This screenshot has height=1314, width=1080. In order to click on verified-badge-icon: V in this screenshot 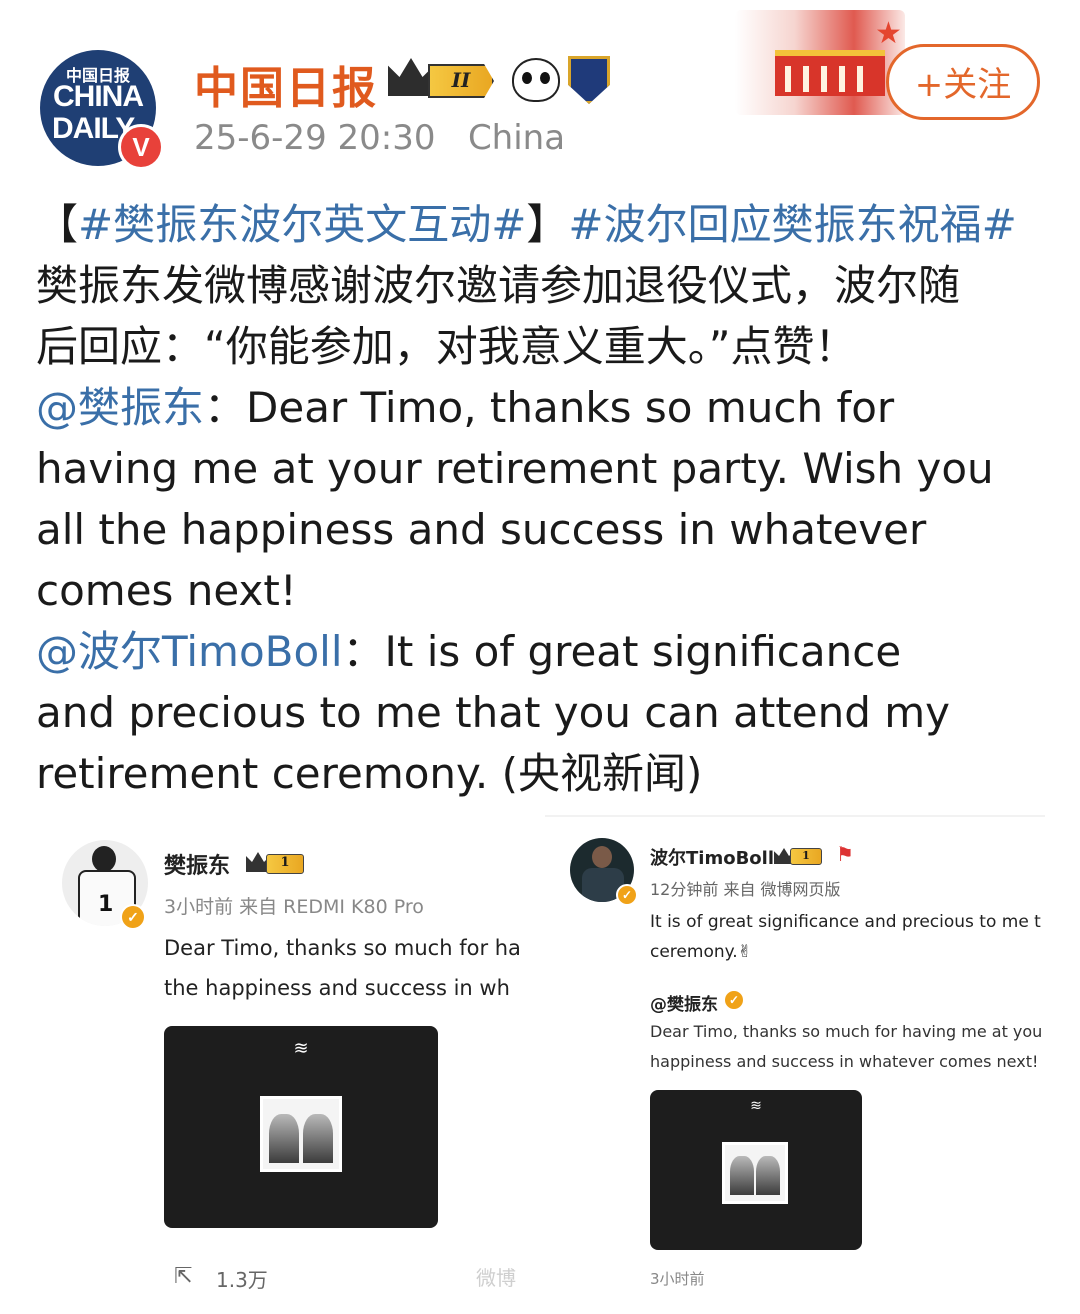, I will do `click(141, 147)`.